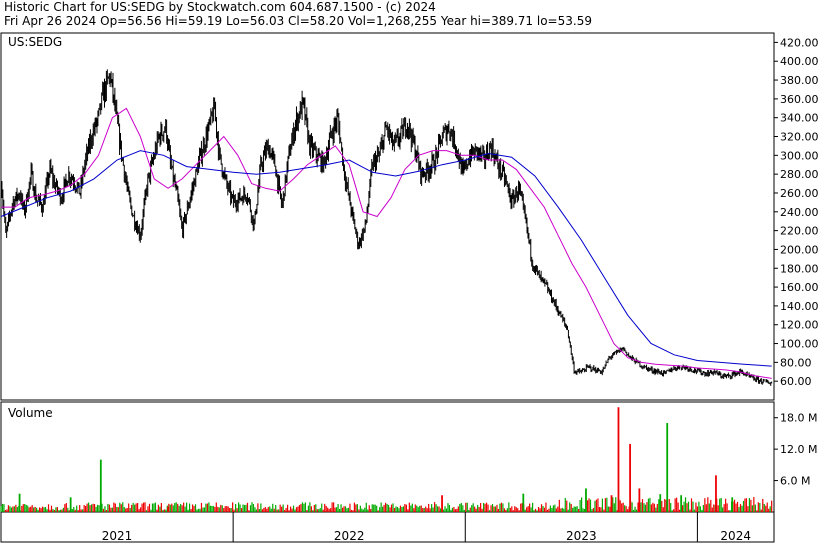 The height and width of the screenshot is (543, 830). What do you see at coordinates (796, 362) in the screenshot?
I see `price-tick-label: 80.00` at bounding box center [796, 362].